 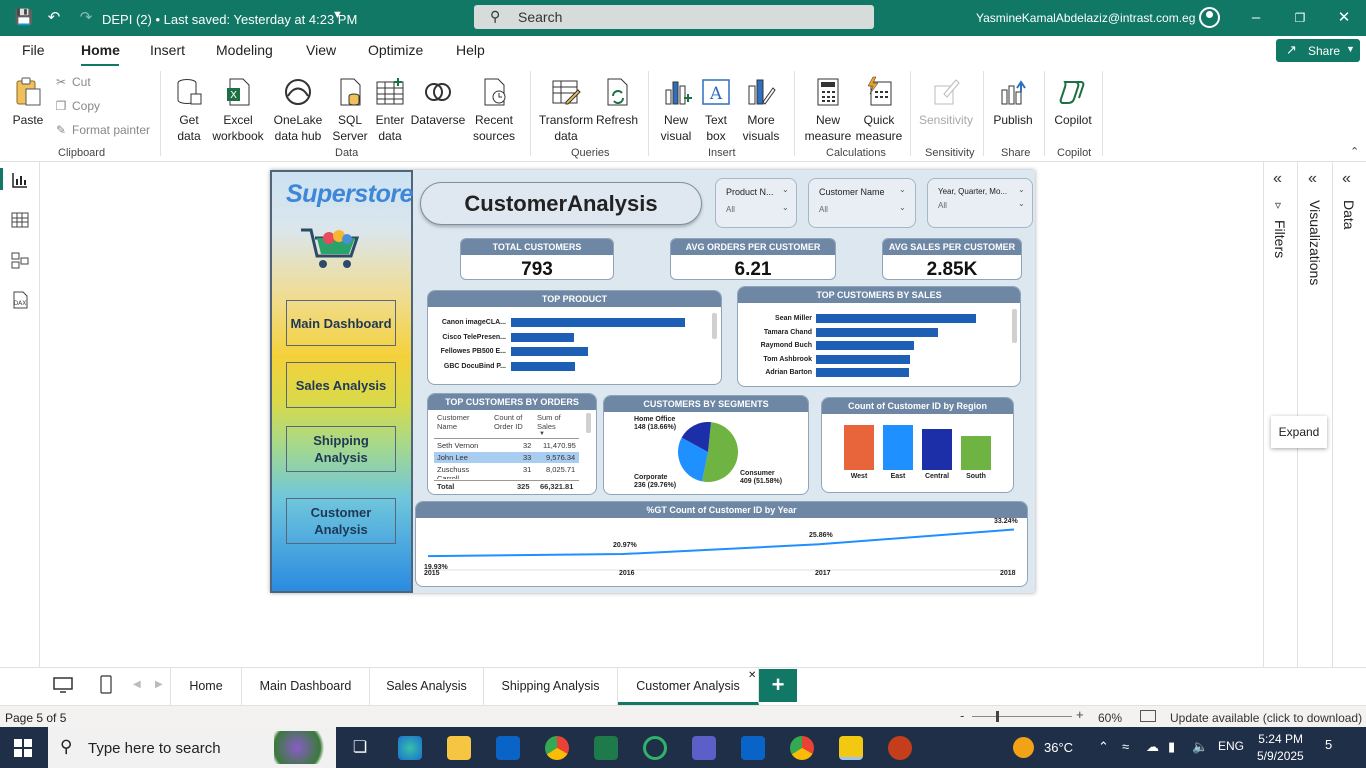 I want to click on transform-data-button: Transform data, so click(x=566, y=110).